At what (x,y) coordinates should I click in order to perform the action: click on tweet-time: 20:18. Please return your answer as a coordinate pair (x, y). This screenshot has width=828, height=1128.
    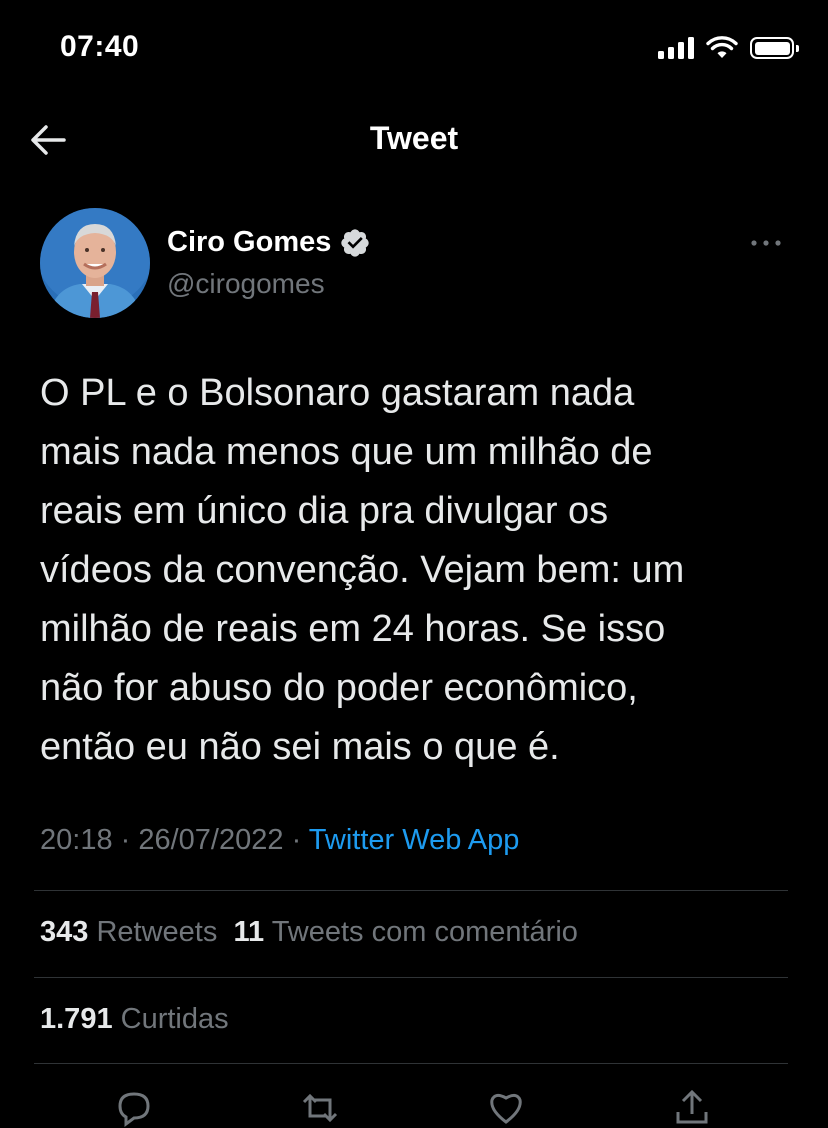
    Looking at the image, I should click on (76, 840).